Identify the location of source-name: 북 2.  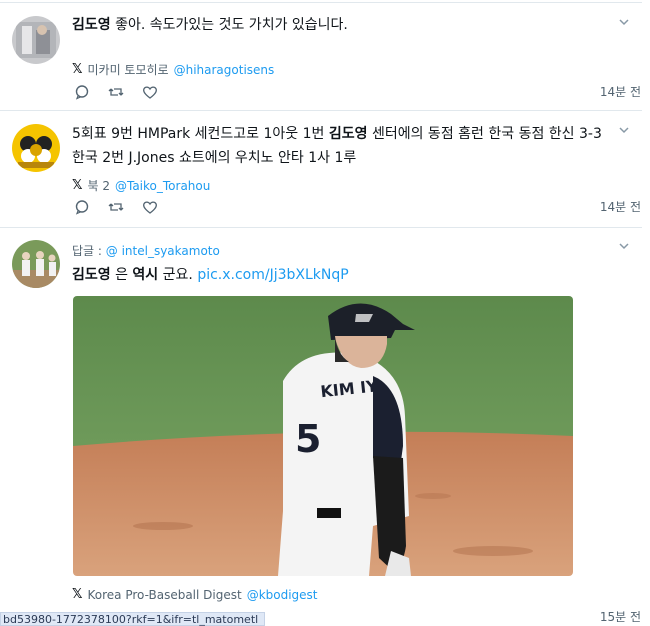
(98, 186).